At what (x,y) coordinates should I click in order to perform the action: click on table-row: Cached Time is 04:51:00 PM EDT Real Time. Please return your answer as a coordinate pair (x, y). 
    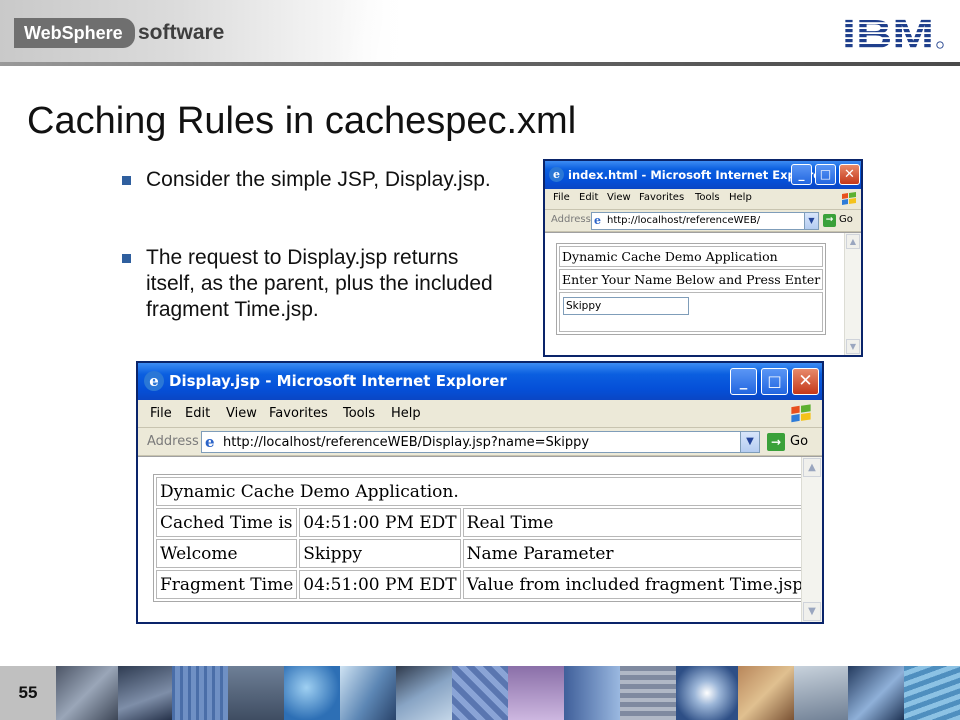
    Looking at the image, I should click on (482, 522).